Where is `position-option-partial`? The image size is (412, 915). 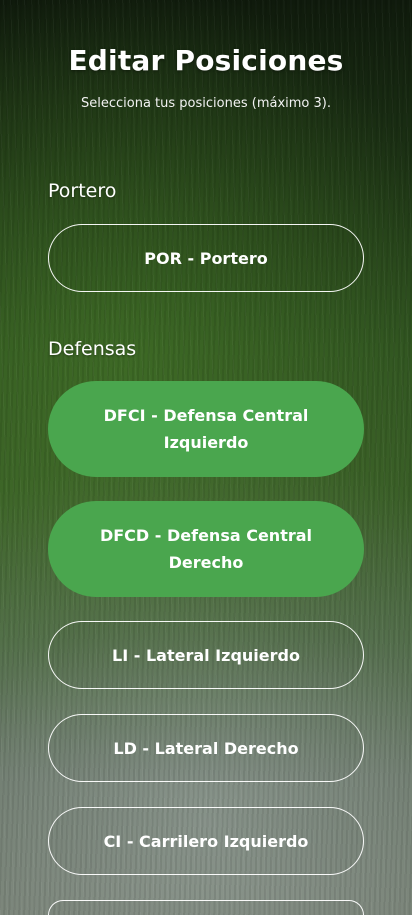
position-option-partial is located at coordinates (206, 907).